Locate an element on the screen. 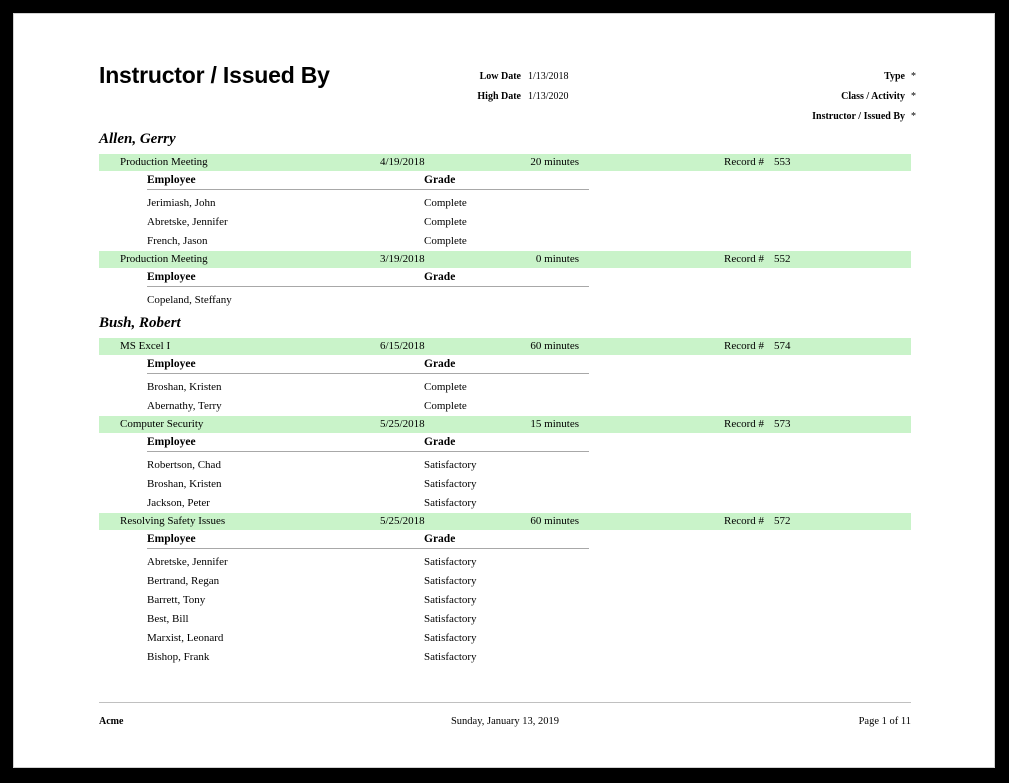 The image size is (1009, 783). footer-date: Sunday, January 13, 2019 is located at coordinates (505, 721).